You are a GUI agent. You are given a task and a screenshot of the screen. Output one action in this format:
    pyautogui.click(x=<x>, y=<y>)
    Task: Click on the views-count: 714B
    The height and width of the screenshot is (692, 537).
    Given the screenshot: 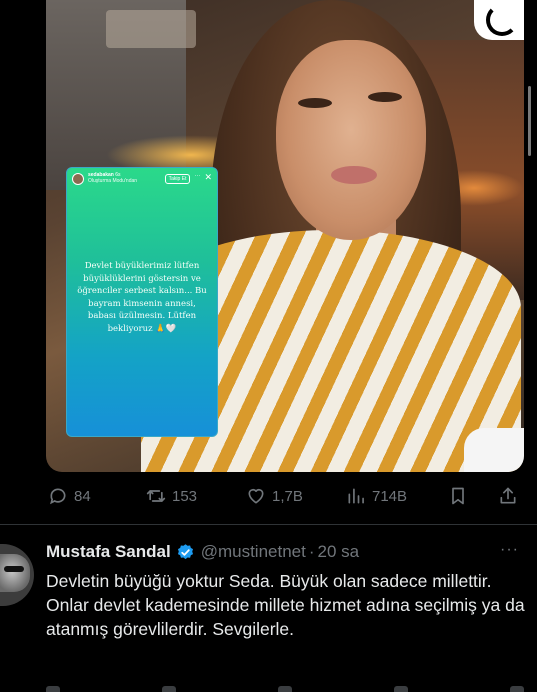 What is the action you would take?
    pyautogui.click(x=390, y=496)
    